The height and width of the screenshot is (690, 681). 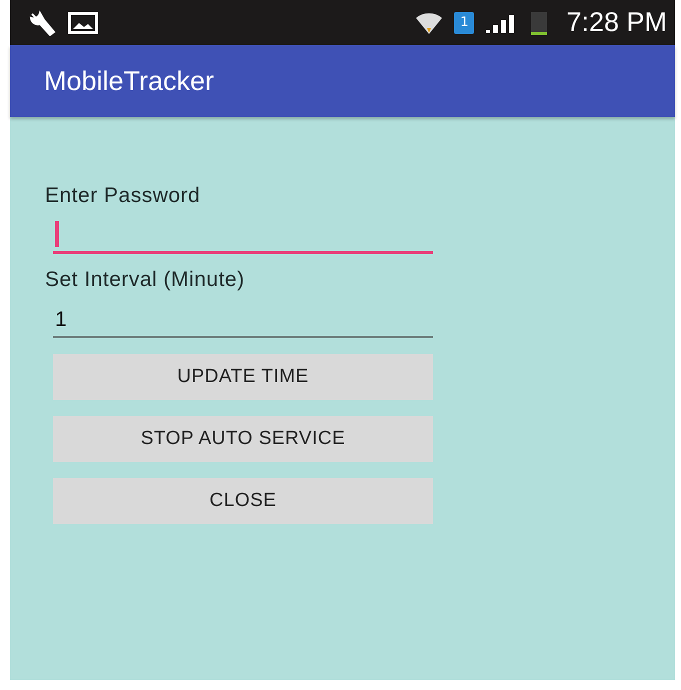 I want to click on image-icon, so click(x=83, y=23).